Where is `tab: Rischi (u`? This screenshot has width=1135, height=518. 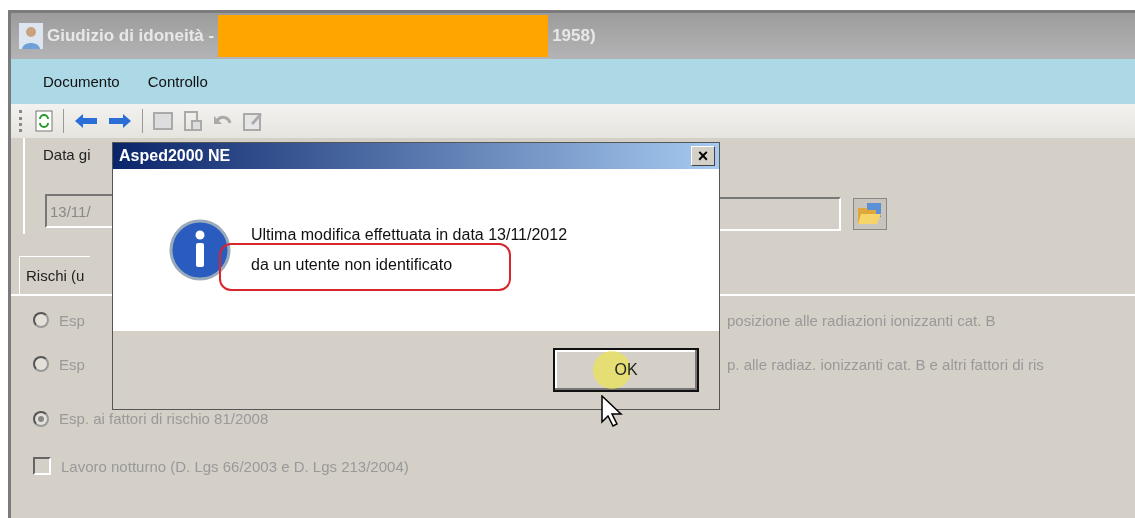
tab: Rischi (u is located at coordinates (55, 275).